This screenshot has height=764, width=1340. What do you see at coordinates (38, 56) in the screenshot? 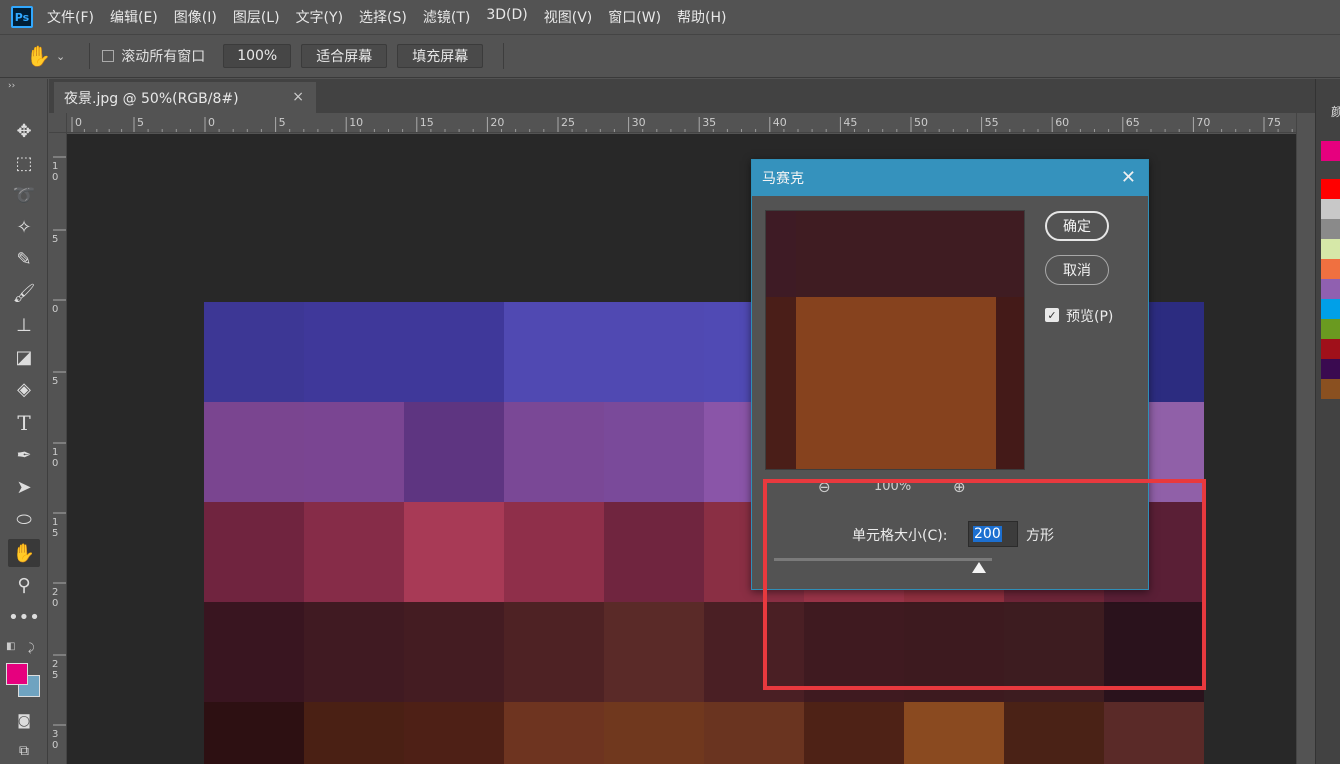
I see `hand-tool-icon: ✋` at bounding box center [38, 56].